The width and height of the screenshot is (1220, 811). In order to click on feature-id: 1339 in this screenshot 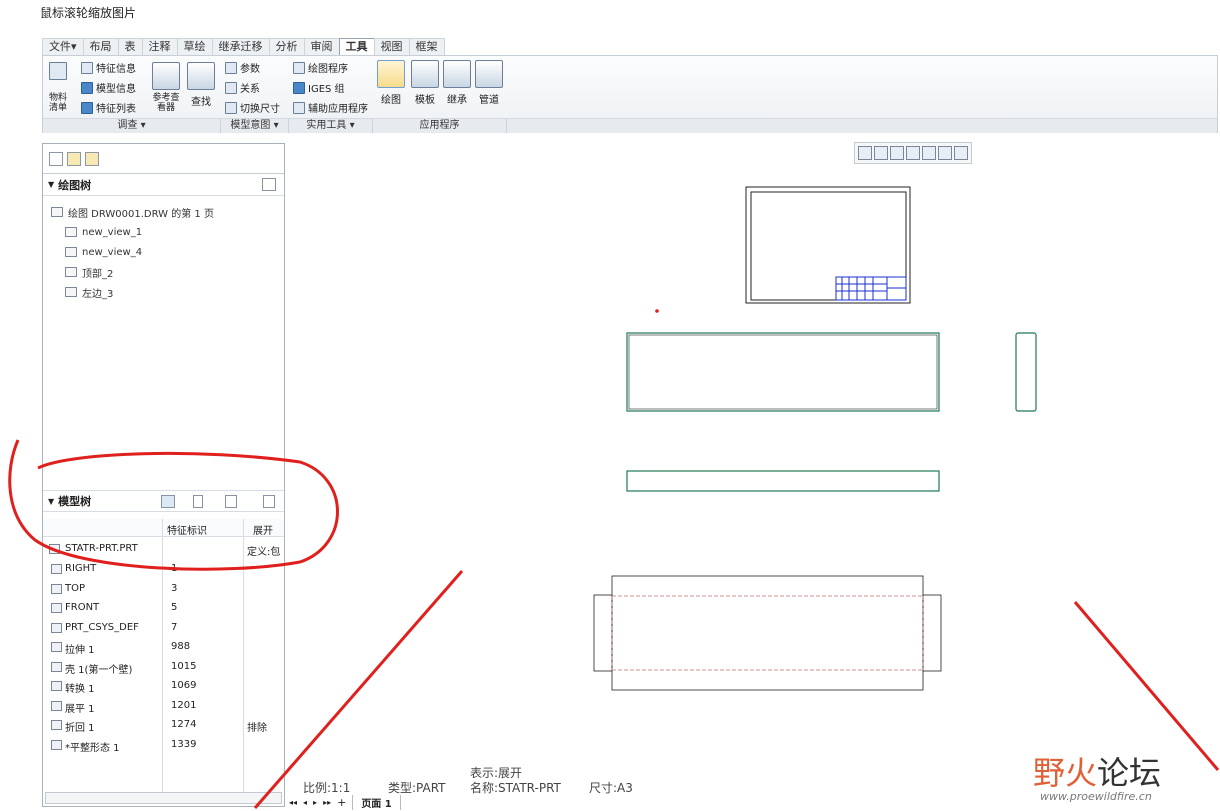, I will do `click(184, 744)`.